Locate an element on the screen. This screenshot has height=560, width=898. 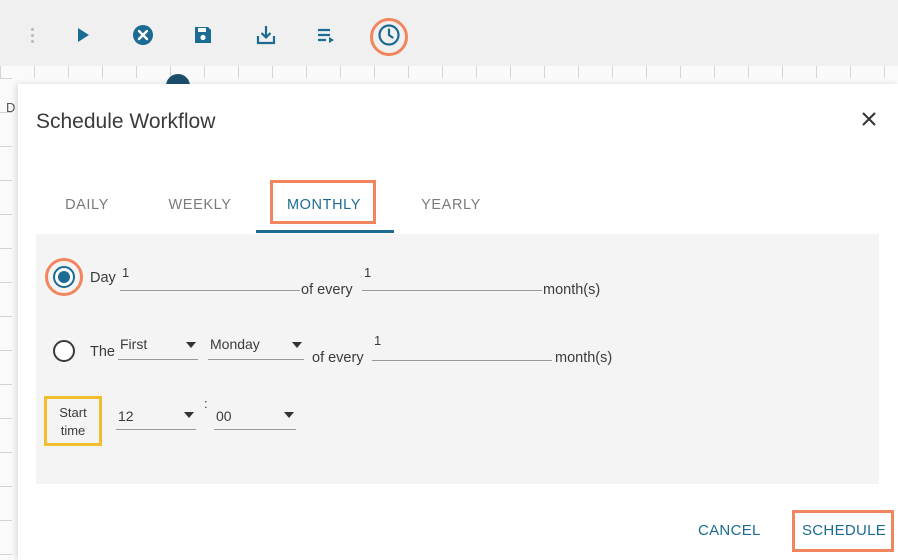
list-icon is located at coordinates (326, 35).